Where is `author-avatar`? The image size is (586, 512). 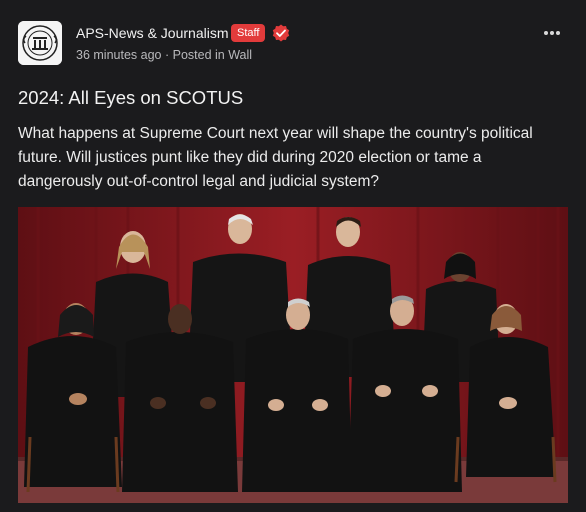 author-avatar is located at coordinates (40, 43).